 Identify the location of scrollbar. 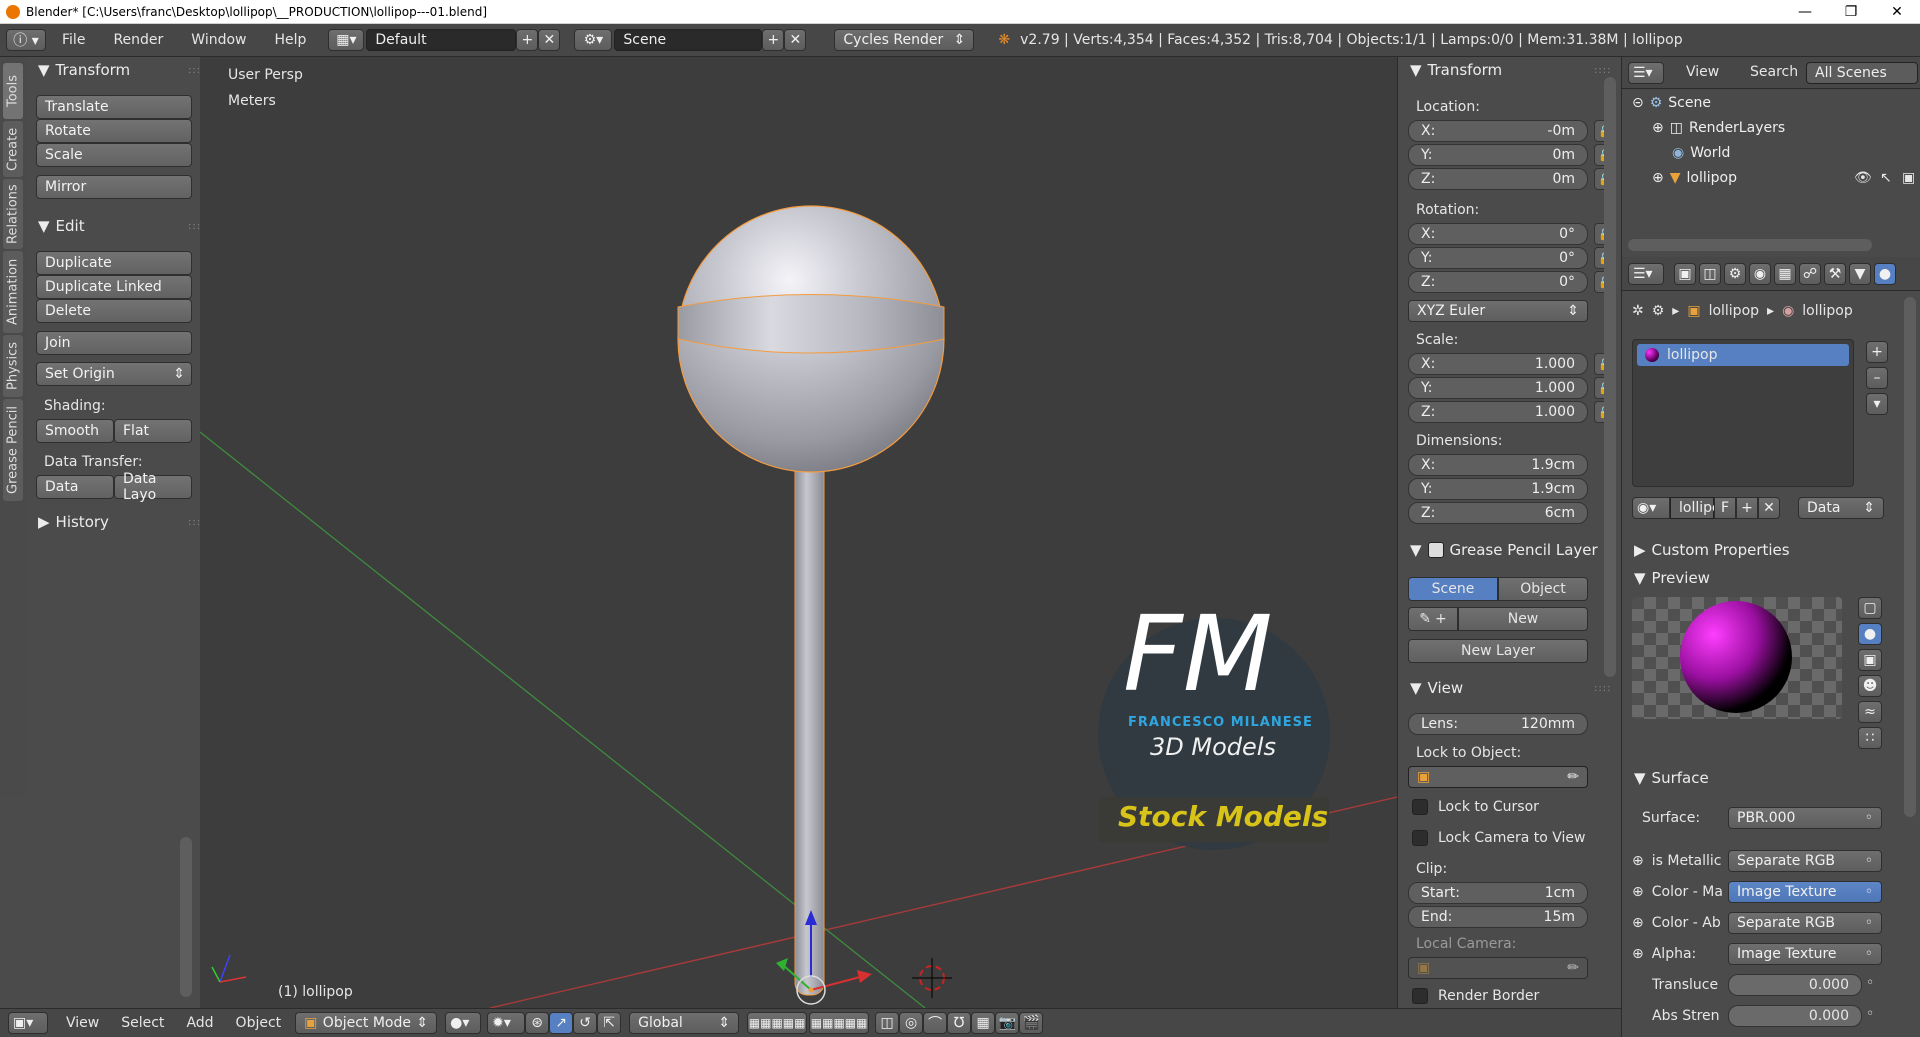
(1610, 377).